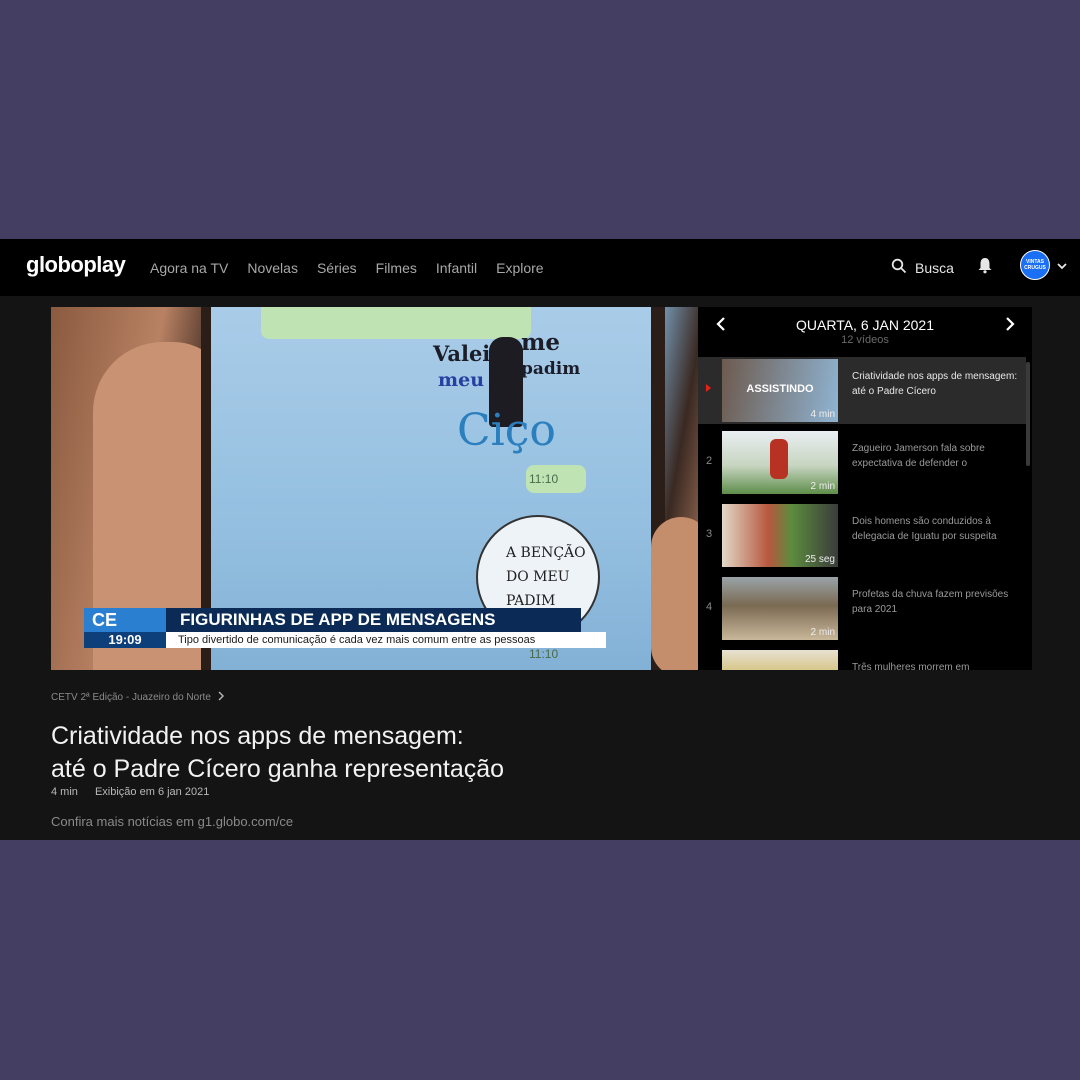  I want to click on stamp-line: DO MEU, so click(538, 577).